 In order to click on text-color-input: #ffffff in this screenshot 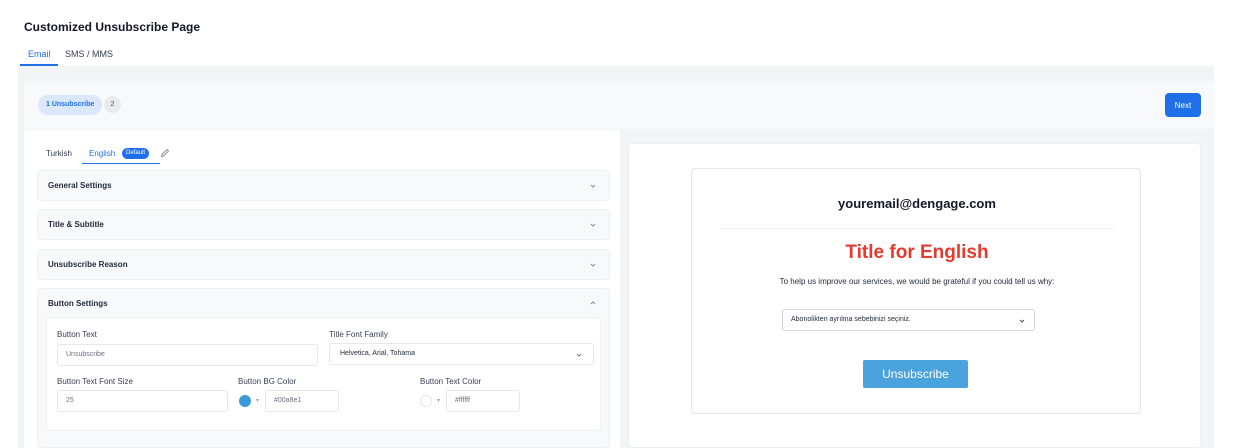, I will do `click(483, 401)`.